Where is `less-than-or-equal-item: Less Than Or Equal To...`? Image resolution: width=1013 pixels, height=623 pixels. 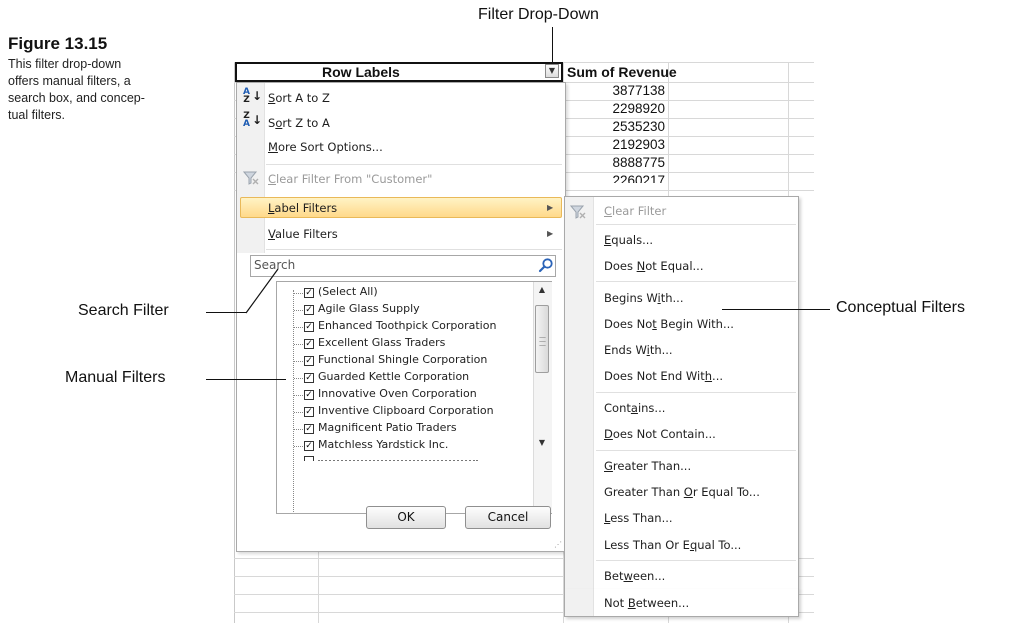 less-than-or-equal-item: Less Than Or Equal To... is located at coordinates (672, 545).